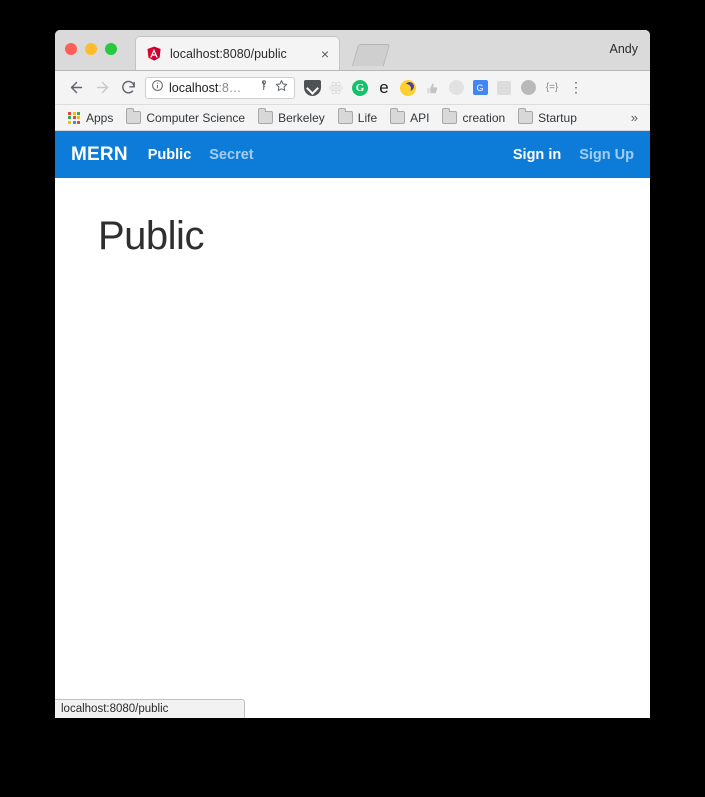 This screenshot has height=797, width=705. What do you see at coordinates (484, 117) in the screenshot?
I see `bookmark-label: creation` at bounding box center [484, 117].